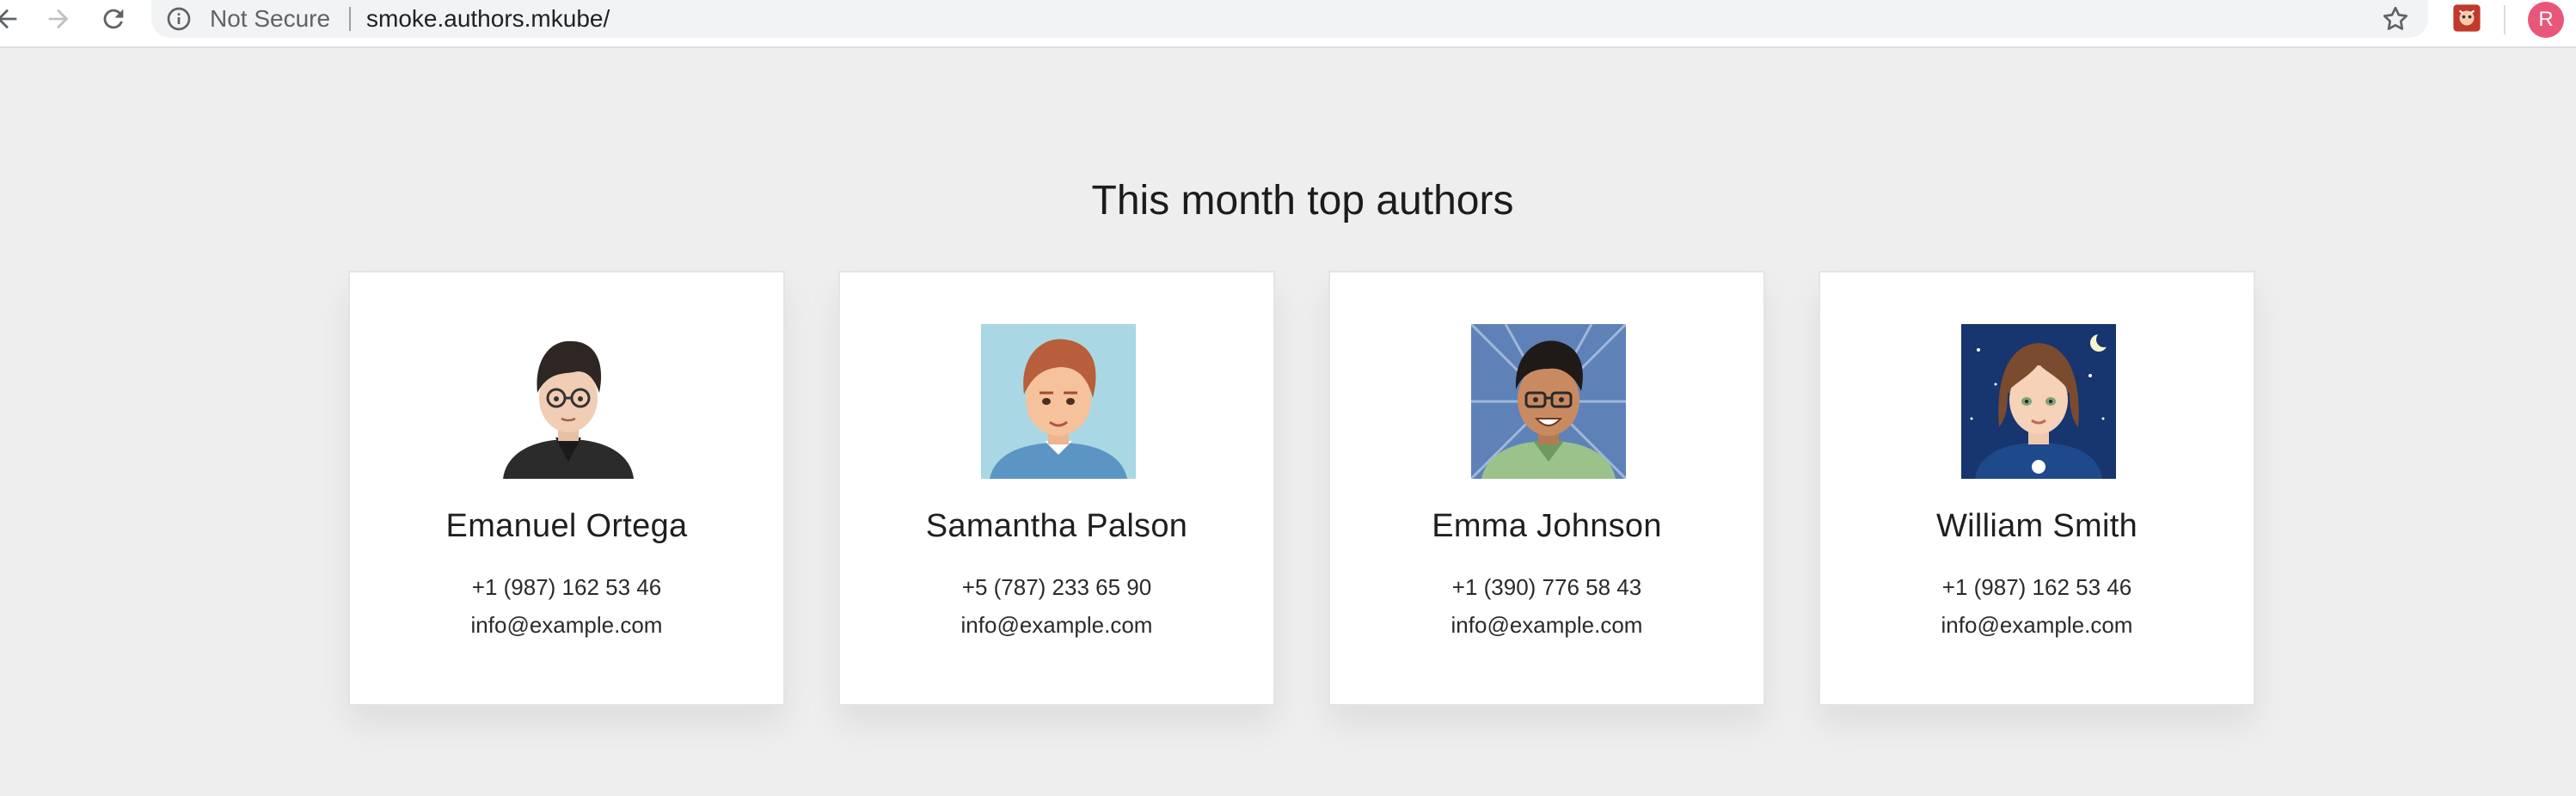 Image resolution: width=2576 pixels, height=796 pixels. What do you see at coordinates (1547, 587) in the screenshot?
I see `author-phone: +1 (390) 776 58 43` at bounding box center [1547, 587].